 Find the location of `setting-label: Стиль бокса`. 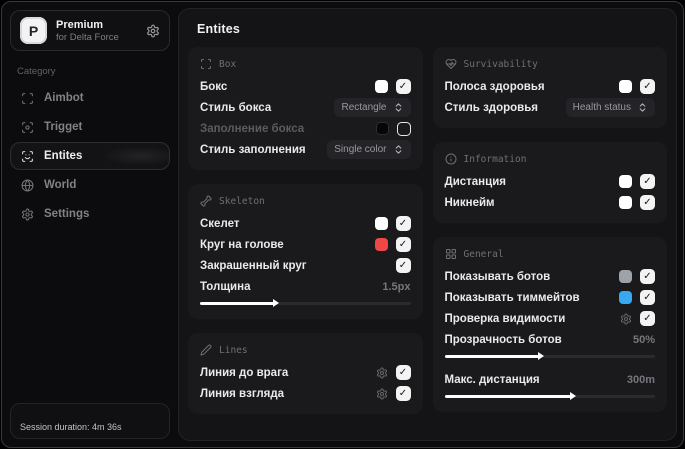

setting-label: Стиль бокса is located at coordinates (236, 107).